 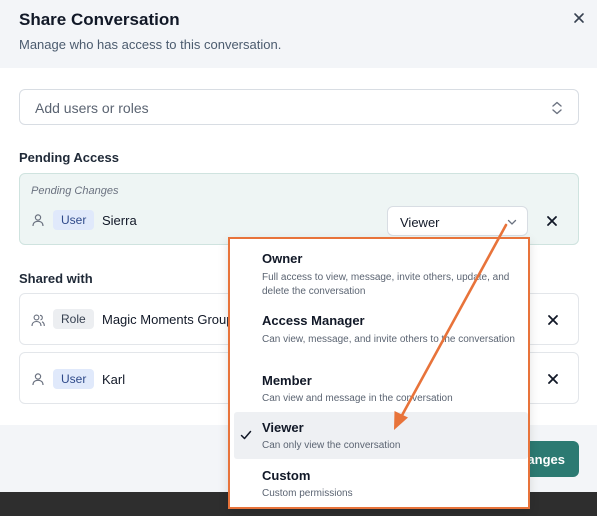 I want to click on chevron-down-icon, so click(x=512, y=222).